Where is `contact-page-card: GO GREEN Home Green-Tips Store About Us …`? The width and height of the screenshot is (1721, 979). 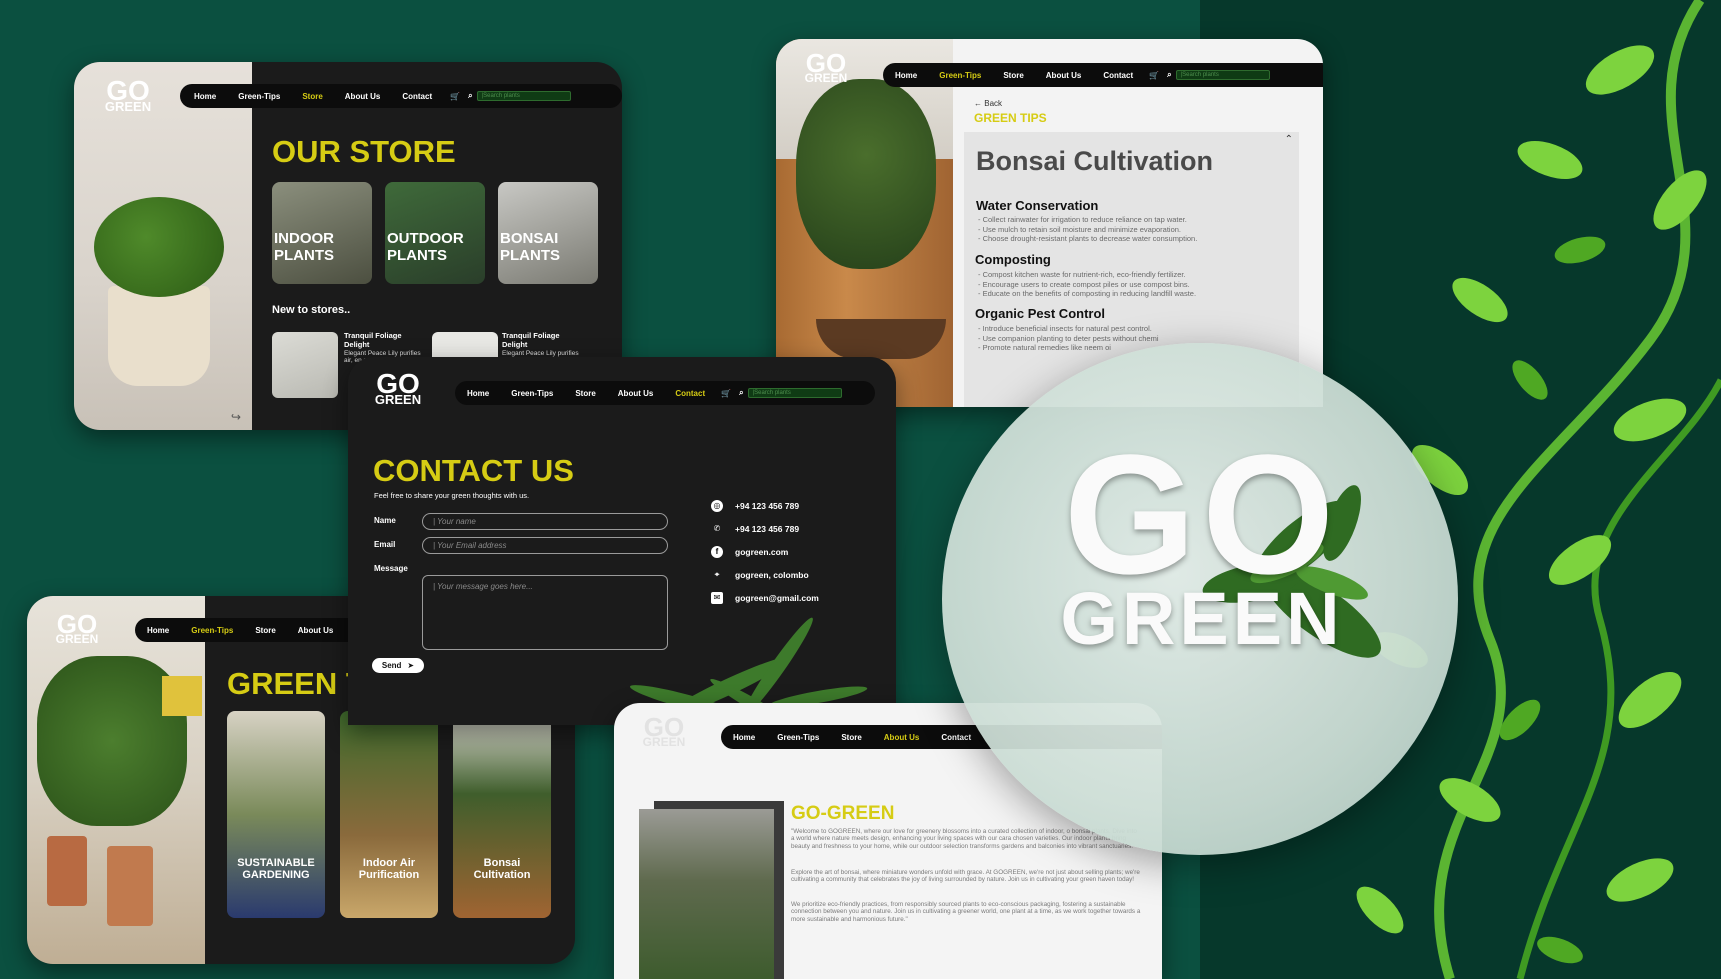
contact-page-card: GO GREEN Home Green-Tips Store About Us … is located at coordinates (622, 541).